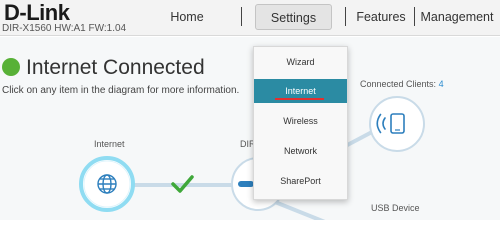 The image size is (500, 240). I want to click on nav-settings: Settings, so click(293, 17).